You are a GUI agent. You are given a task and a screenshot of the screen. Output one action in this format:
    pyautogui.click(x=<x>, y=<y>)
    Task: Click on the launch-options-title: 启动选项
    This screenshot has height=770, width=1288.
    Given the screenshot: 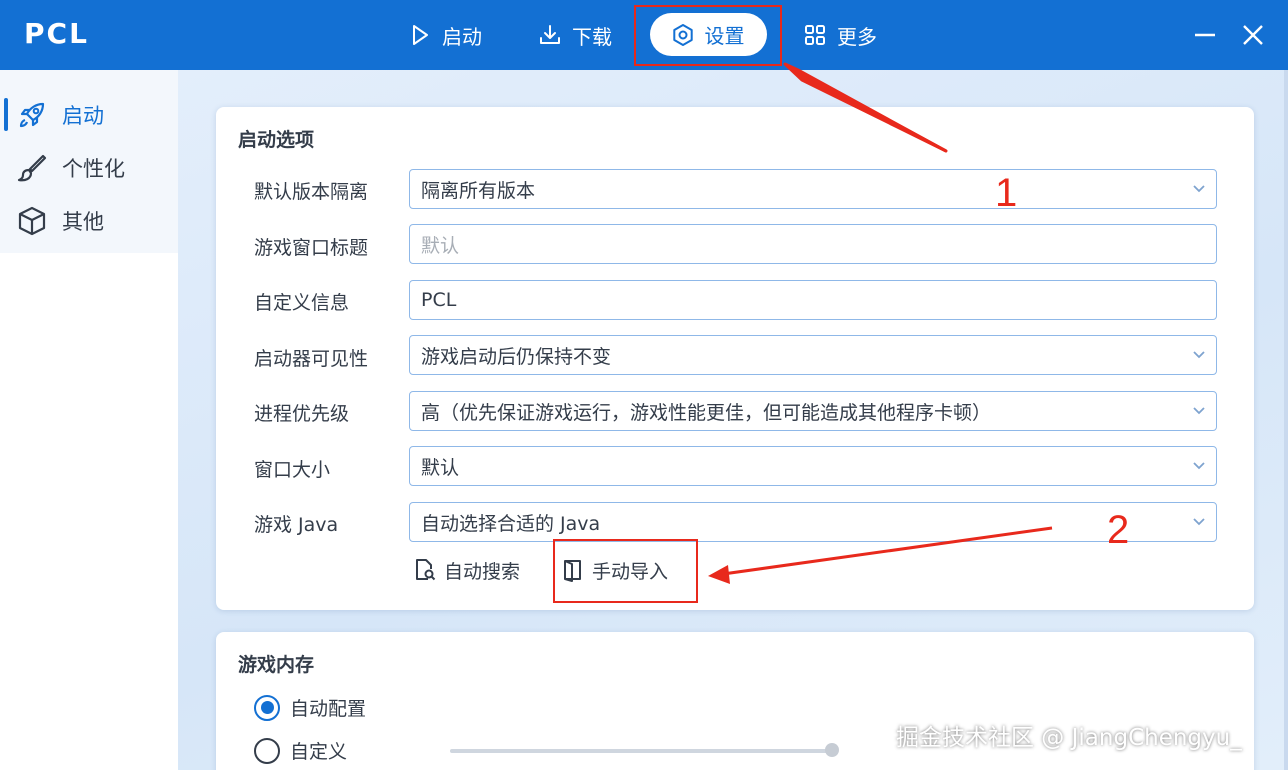 What is the action you would take?
    pyautogui.click(x=276, y=140)
    